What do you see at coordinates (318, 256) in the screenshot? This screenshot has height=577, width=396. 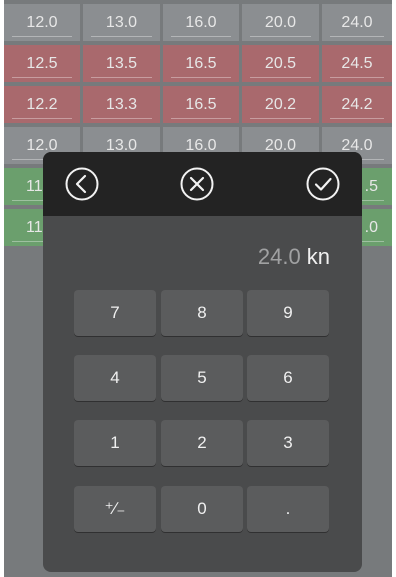 I see `unit-label: kn` at bounding box center [318, 256].